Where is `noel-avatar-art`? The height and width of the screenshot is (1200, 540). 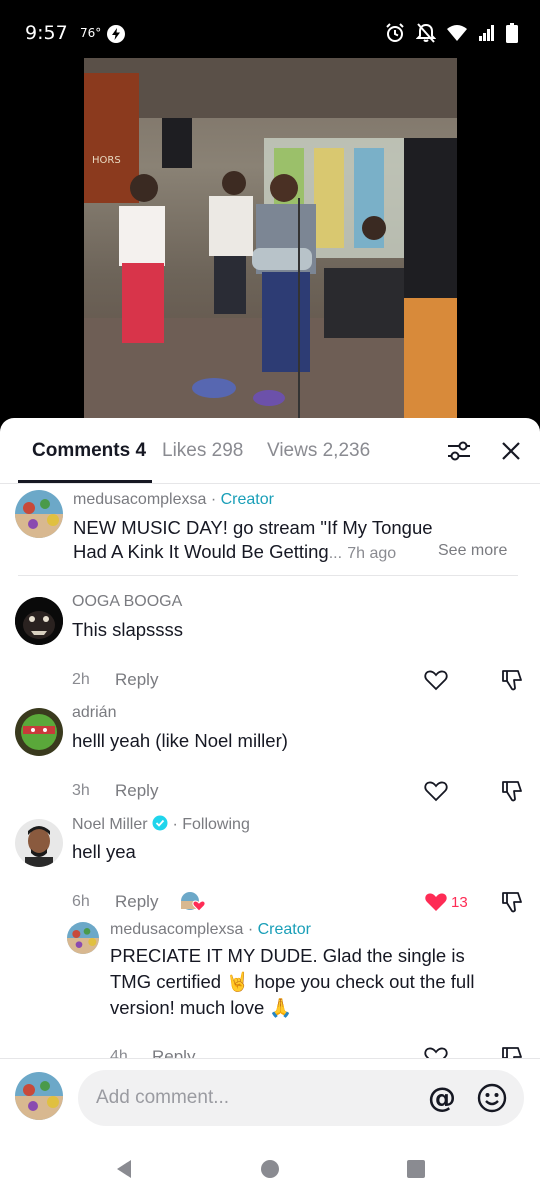
noel-avatar-art is located at coordinates (39, 843).